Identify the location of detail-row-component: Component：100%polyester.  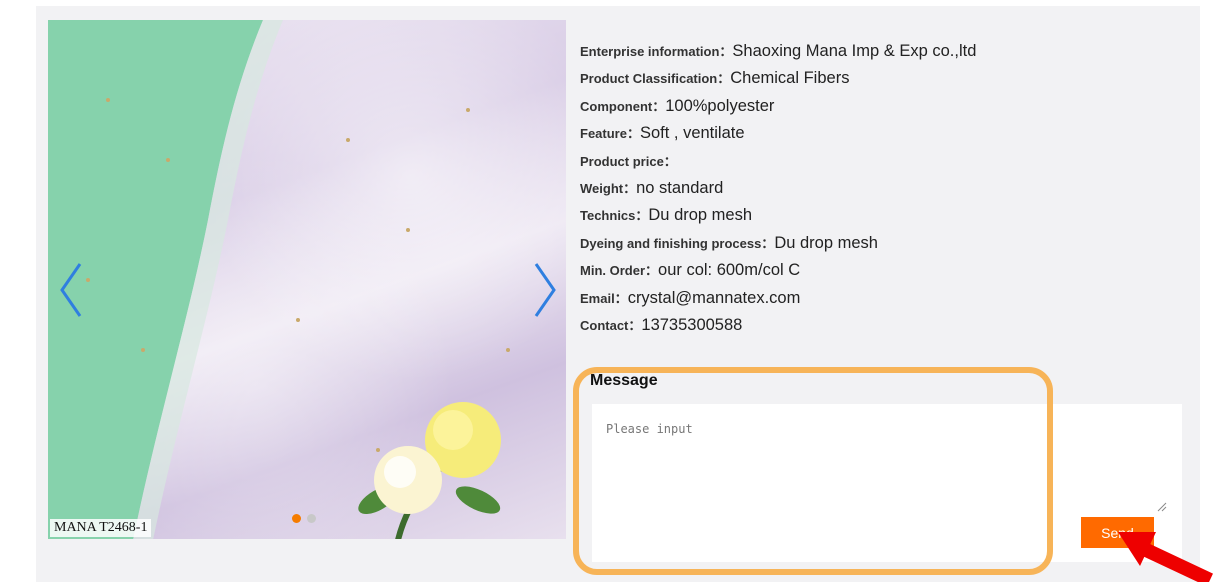
(880, 106).